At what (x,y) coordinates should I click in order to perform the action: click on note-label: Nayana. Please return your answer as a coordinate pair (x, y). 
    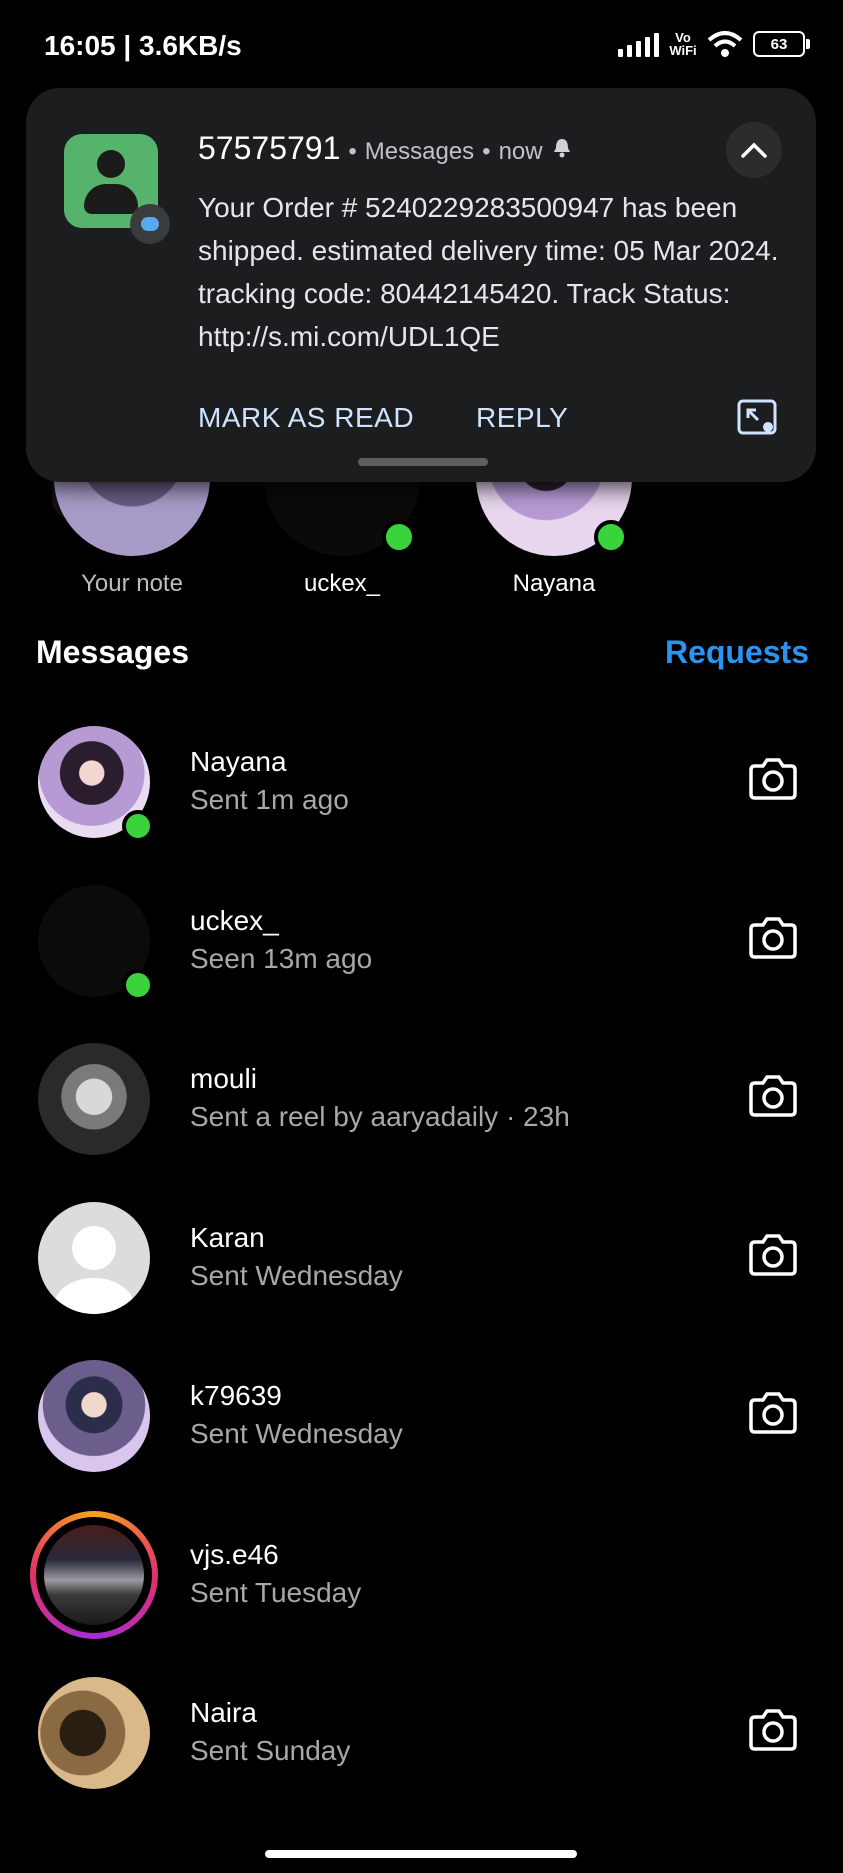
    Looking at the image, I should click on (554, 583).